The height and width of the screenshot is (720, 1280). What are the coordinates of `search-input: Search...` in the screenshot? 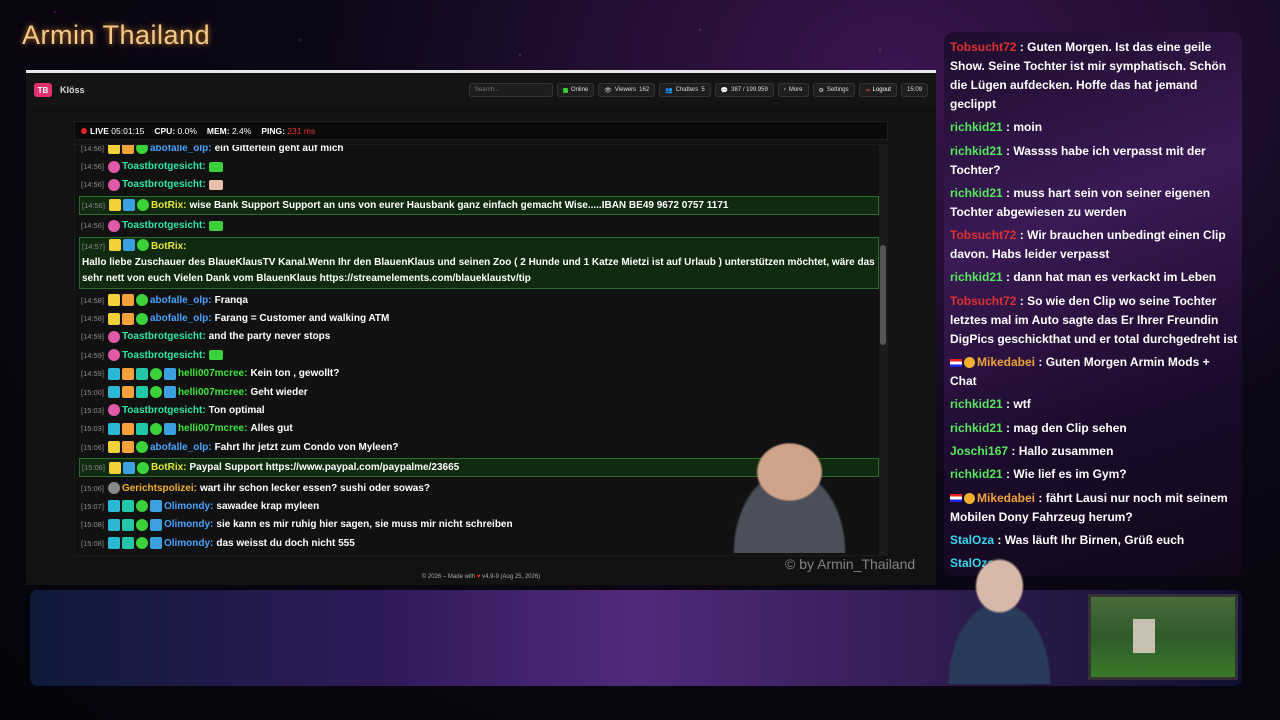 It's located at (510, 90).